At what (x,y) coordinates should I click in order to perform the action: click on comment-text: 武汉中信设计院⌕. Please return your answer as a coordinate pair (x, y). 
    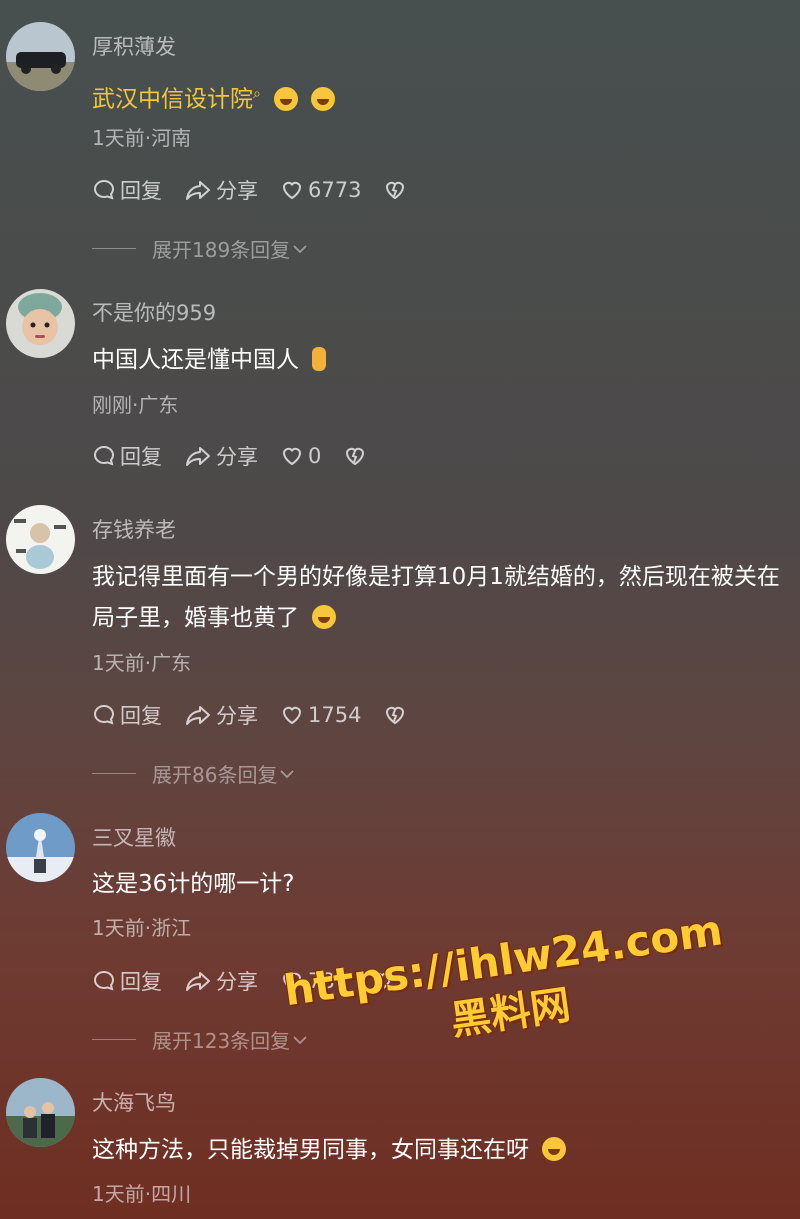
    Looking at the image, I should click on (442, 97).